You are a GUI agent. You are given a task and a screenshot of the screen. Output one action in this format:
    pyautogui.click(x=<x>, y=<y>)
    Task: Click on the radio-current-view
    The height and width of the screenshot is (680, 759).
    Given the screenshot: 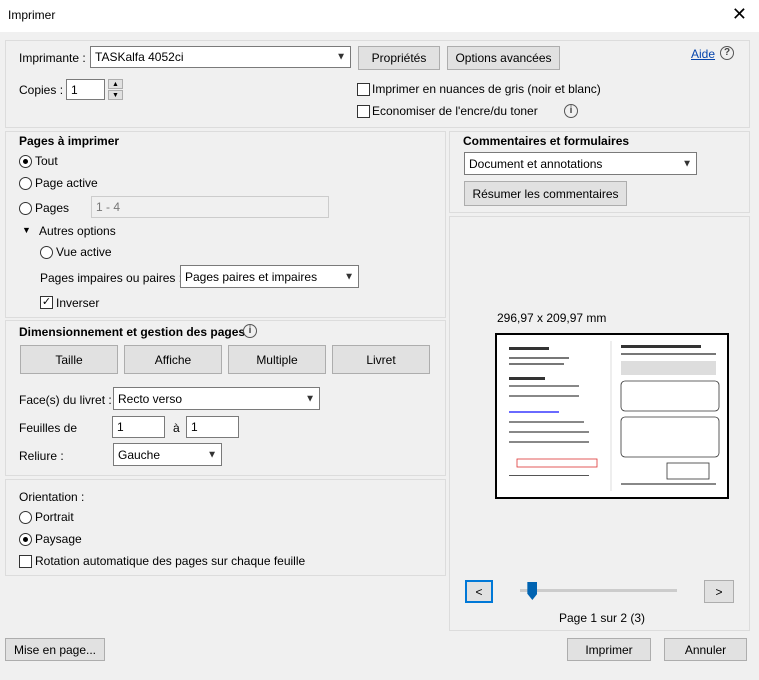 What is the action you would take?
    pyautogui.click(x=46, y=252)
    